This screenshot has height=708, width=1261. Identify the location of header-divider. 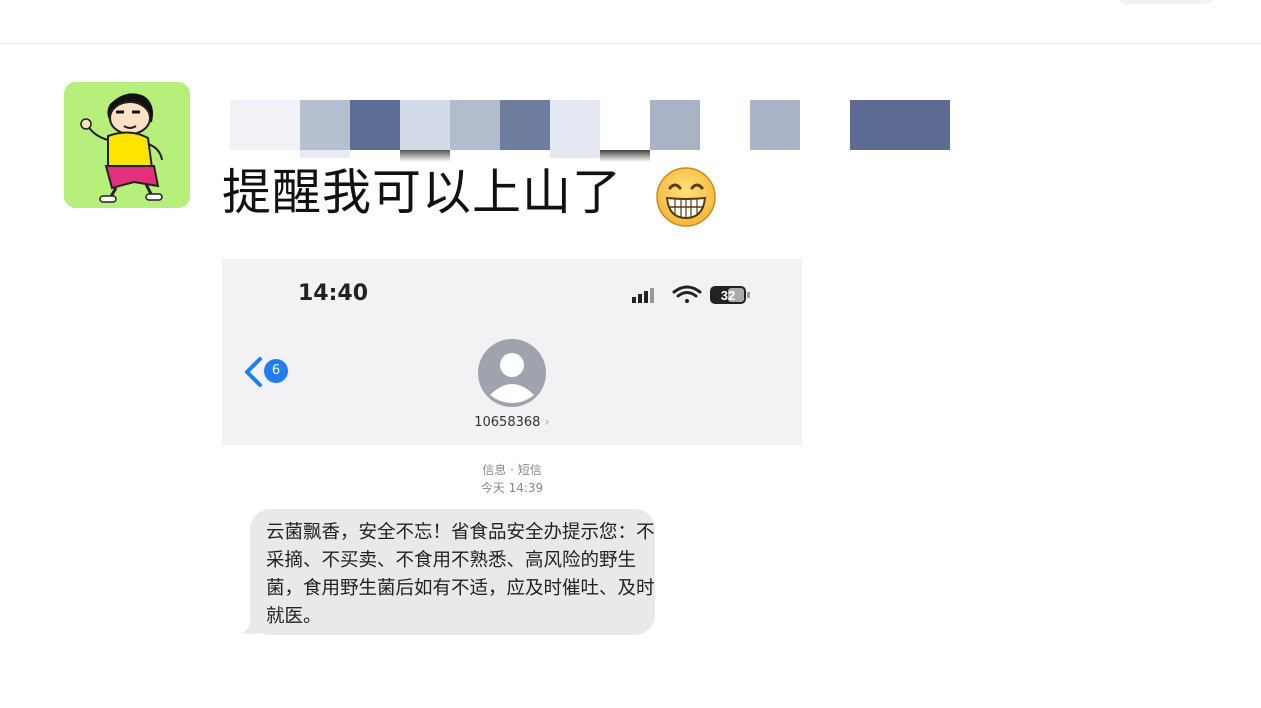
(630, 43).